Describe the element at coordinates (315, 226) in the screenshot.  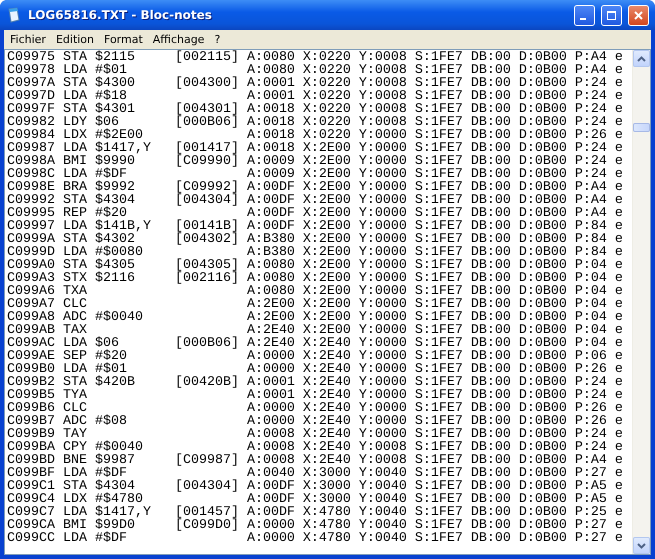
I see `log-line: C09997 LDA $141B,Y [00141B] A:00DF X:2E00 Y:0000 S:1FE7 DB:00 D:0B00 P:84 e` at that location.